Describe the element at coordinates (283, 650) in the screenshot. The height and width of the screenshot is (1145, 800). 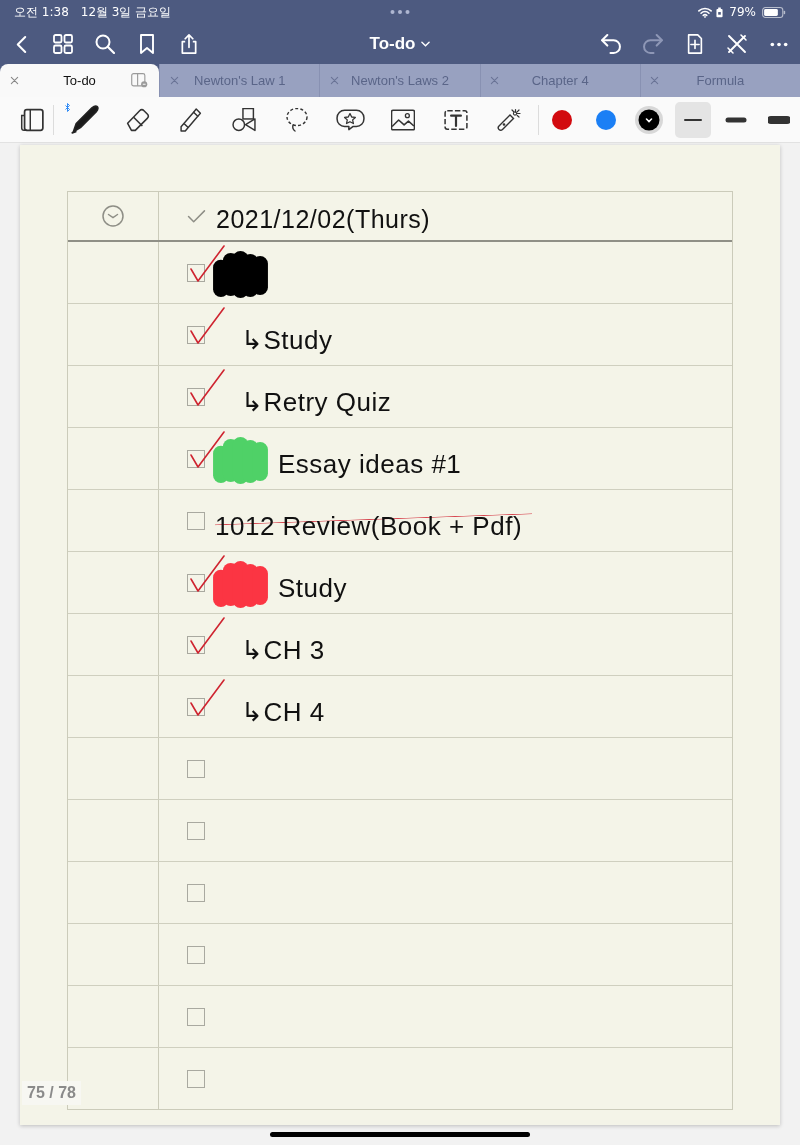
I see `handwritten-task: ↳CH 3` at that location.